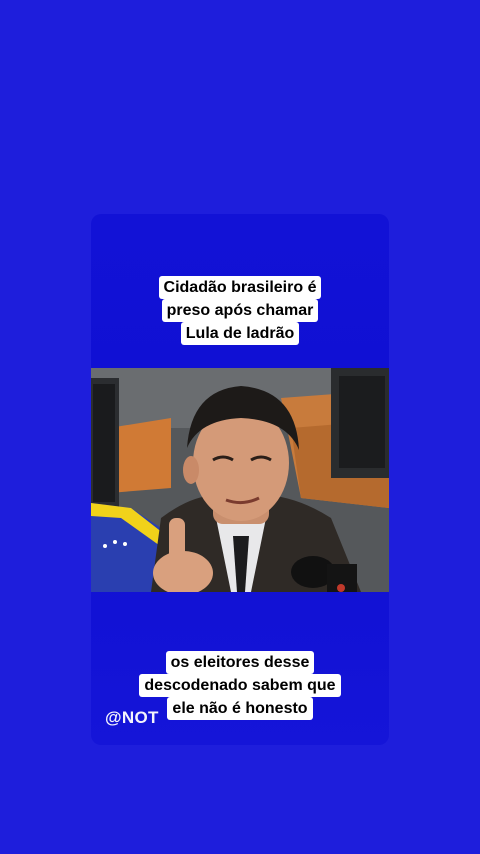  I want to click on subtitle-line-2: descodenado sabem que, so click(240, 685).